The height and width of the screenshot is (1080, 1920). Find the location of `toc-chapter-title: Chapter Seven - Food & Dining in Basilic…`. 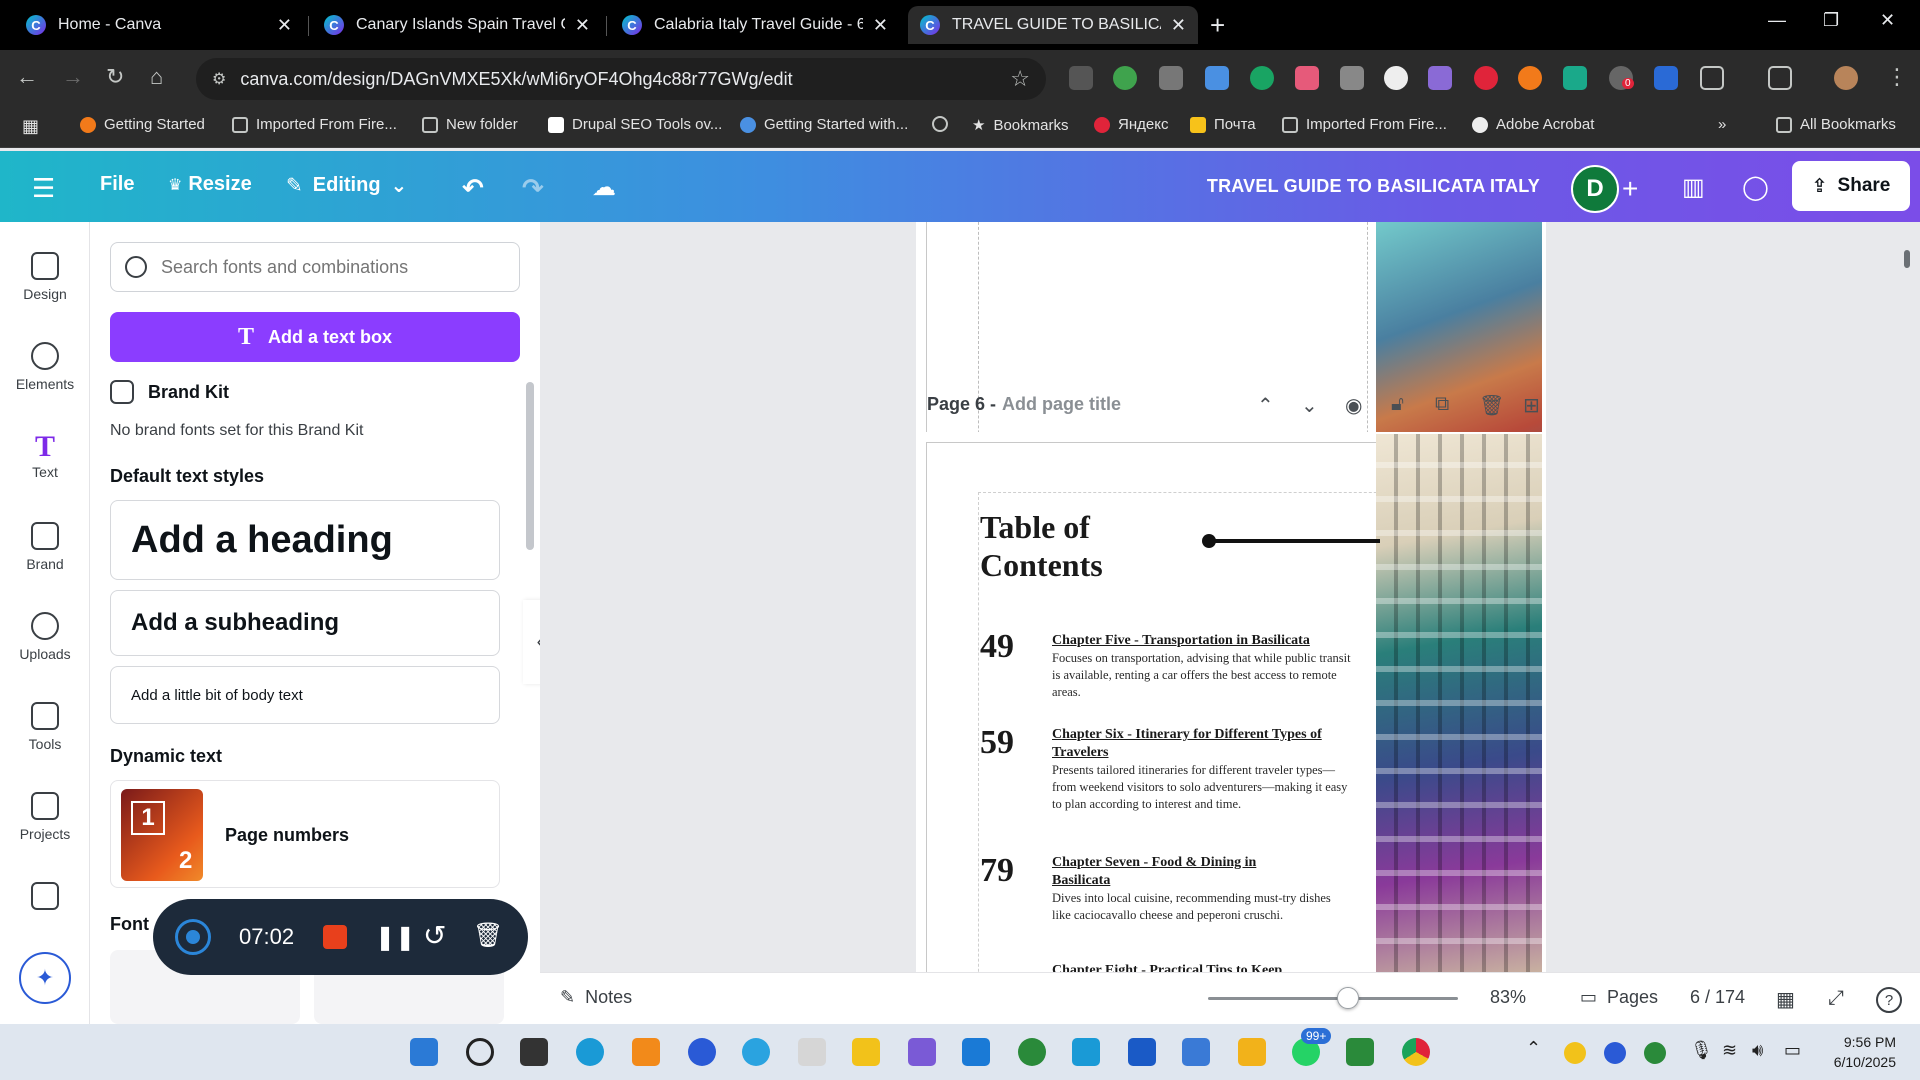

toc-chapter-title: Chapter Seven - Food & Dining in Basilic… is located at coordinates (1182, 872).